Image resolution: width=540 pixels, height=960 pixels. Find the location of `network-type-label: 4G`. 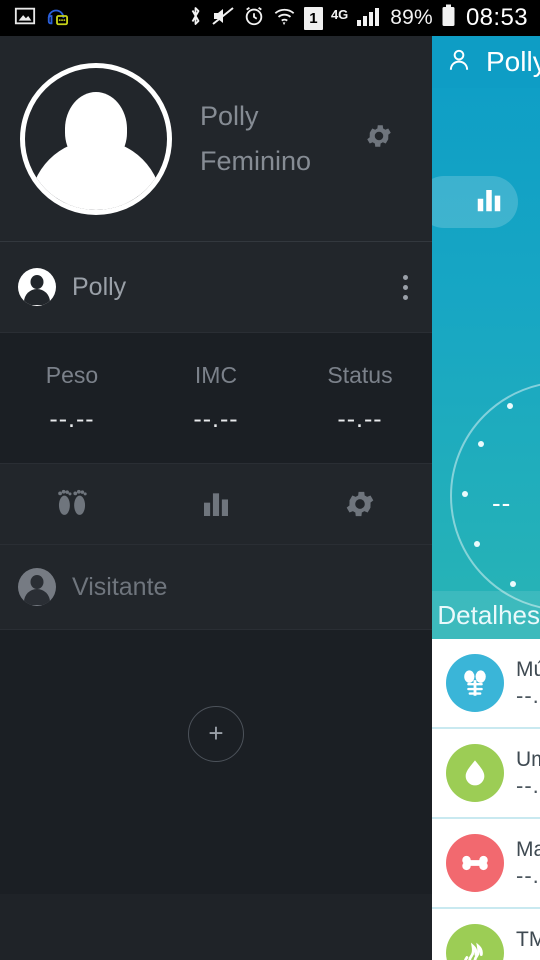

network-type-label: 4G is located at coordinates (339, 14).